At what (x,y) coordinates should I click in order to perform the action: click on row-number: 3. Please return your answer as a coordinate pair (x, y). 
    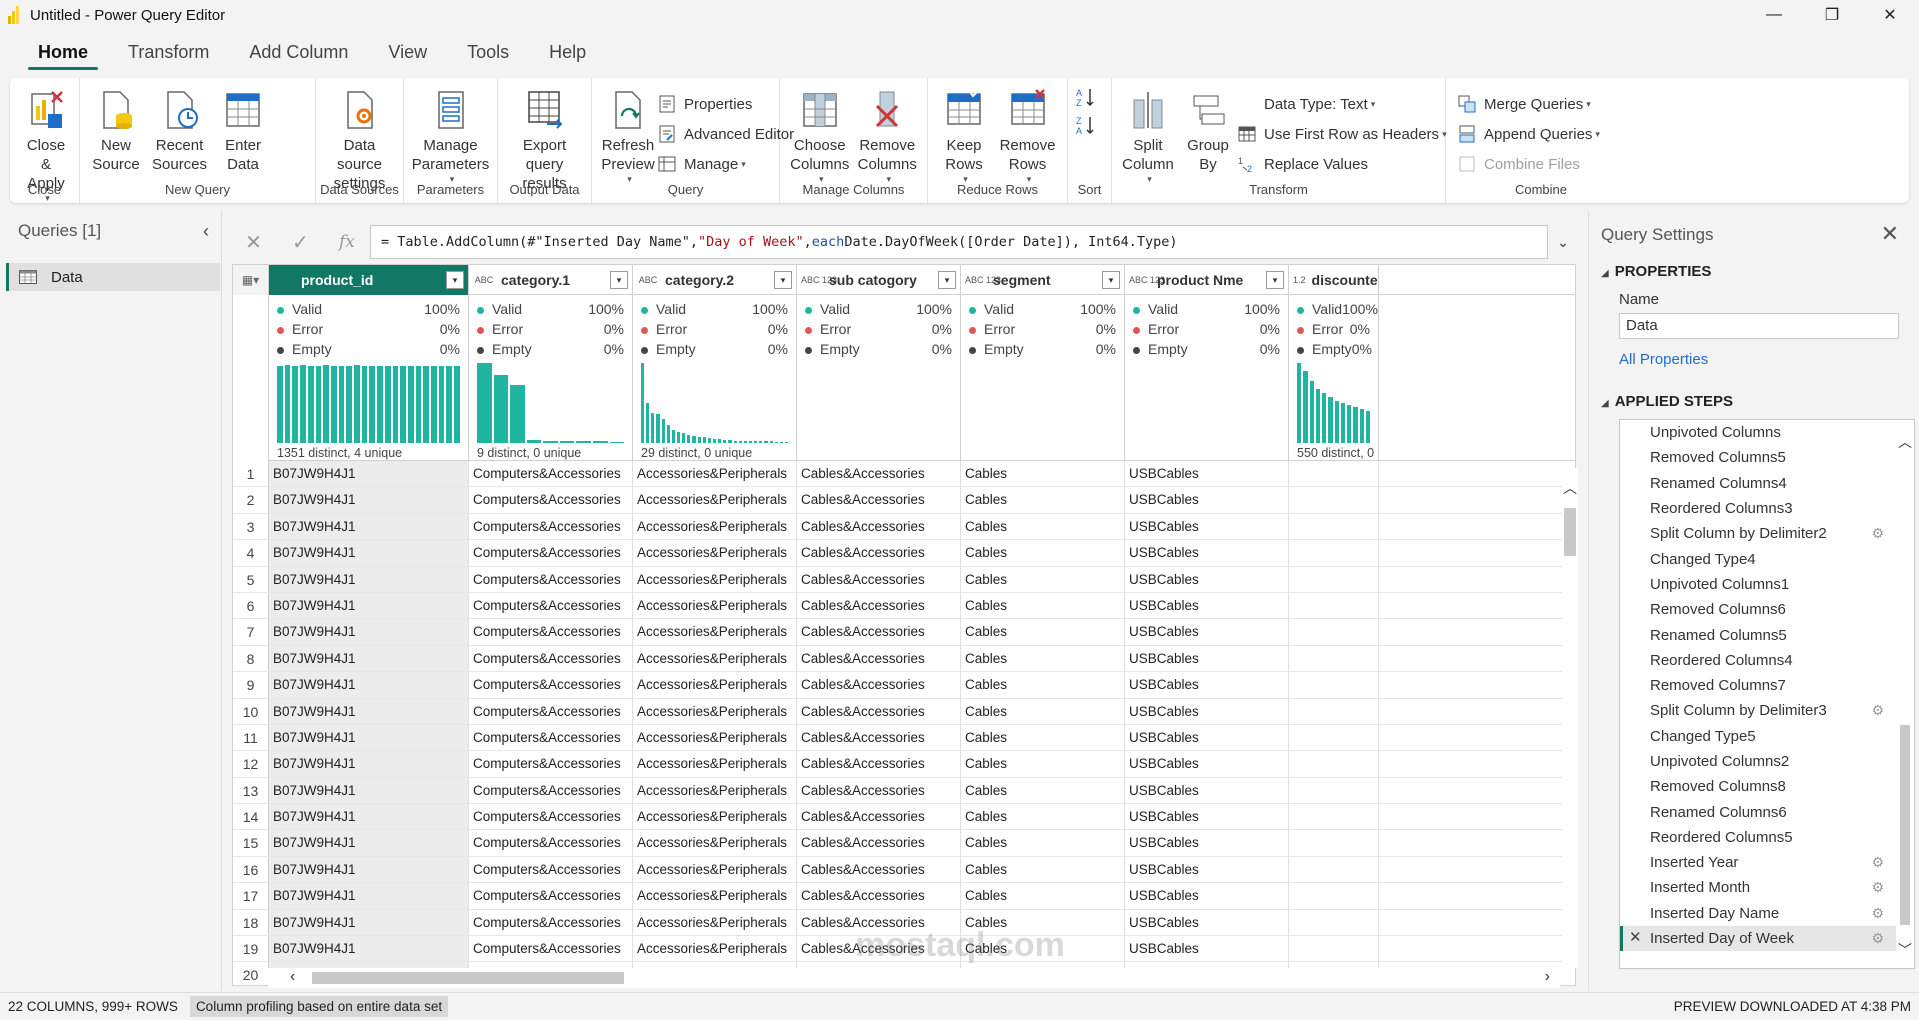
    Looking at the image, I should click on (251, 526).